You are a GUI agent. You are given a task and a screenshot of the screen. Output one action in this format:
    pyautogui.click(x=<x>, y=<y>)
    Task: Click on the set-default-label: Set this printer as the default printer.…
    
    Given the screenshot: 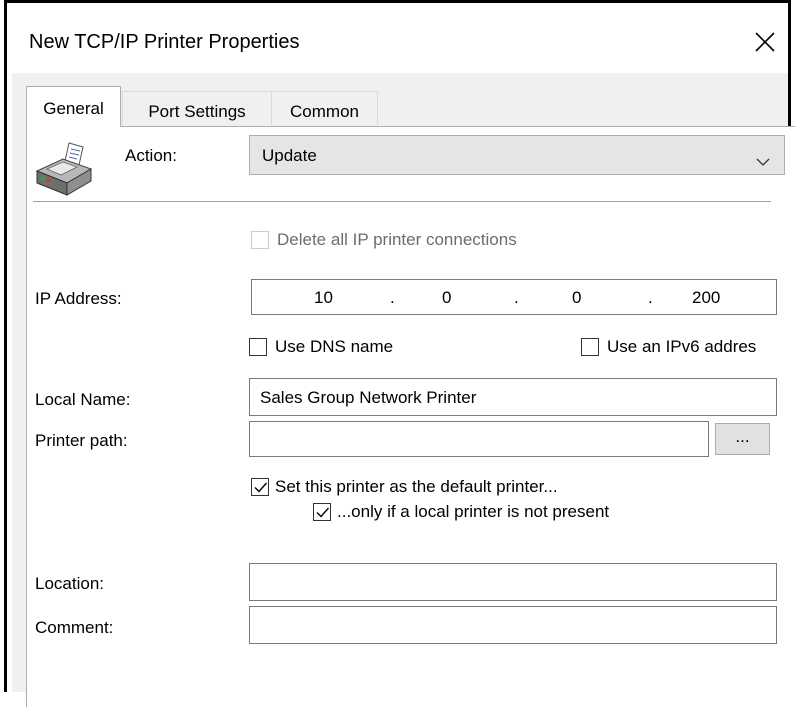 What is the action you would take?
    pyautogui.click(x=416, y=486)
    